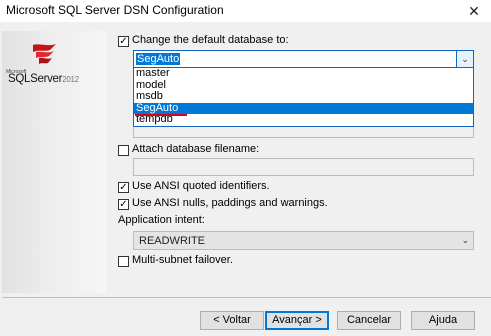 The width and height of the screenshot is (491, 336). What do you see at coordinates (230, 203) in the screenshot?
I see `ansi-nulls-label: Use ANSI nulls, paddings and warnings.` at bounding box center [230, 203].